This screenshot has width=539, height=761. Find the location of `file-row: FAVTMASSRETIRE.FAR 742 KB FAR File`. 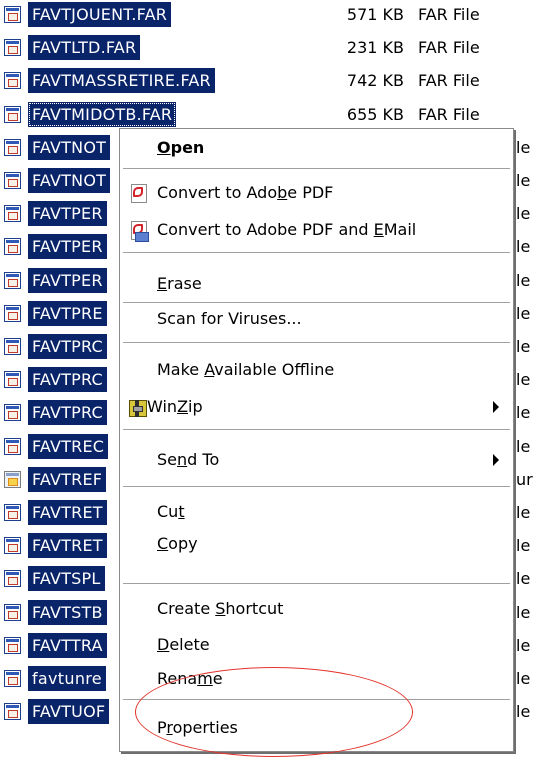

file-row: FAVTMASSRETIRE.FAR 742 KB FAR File is located at coordinates (269, 80).